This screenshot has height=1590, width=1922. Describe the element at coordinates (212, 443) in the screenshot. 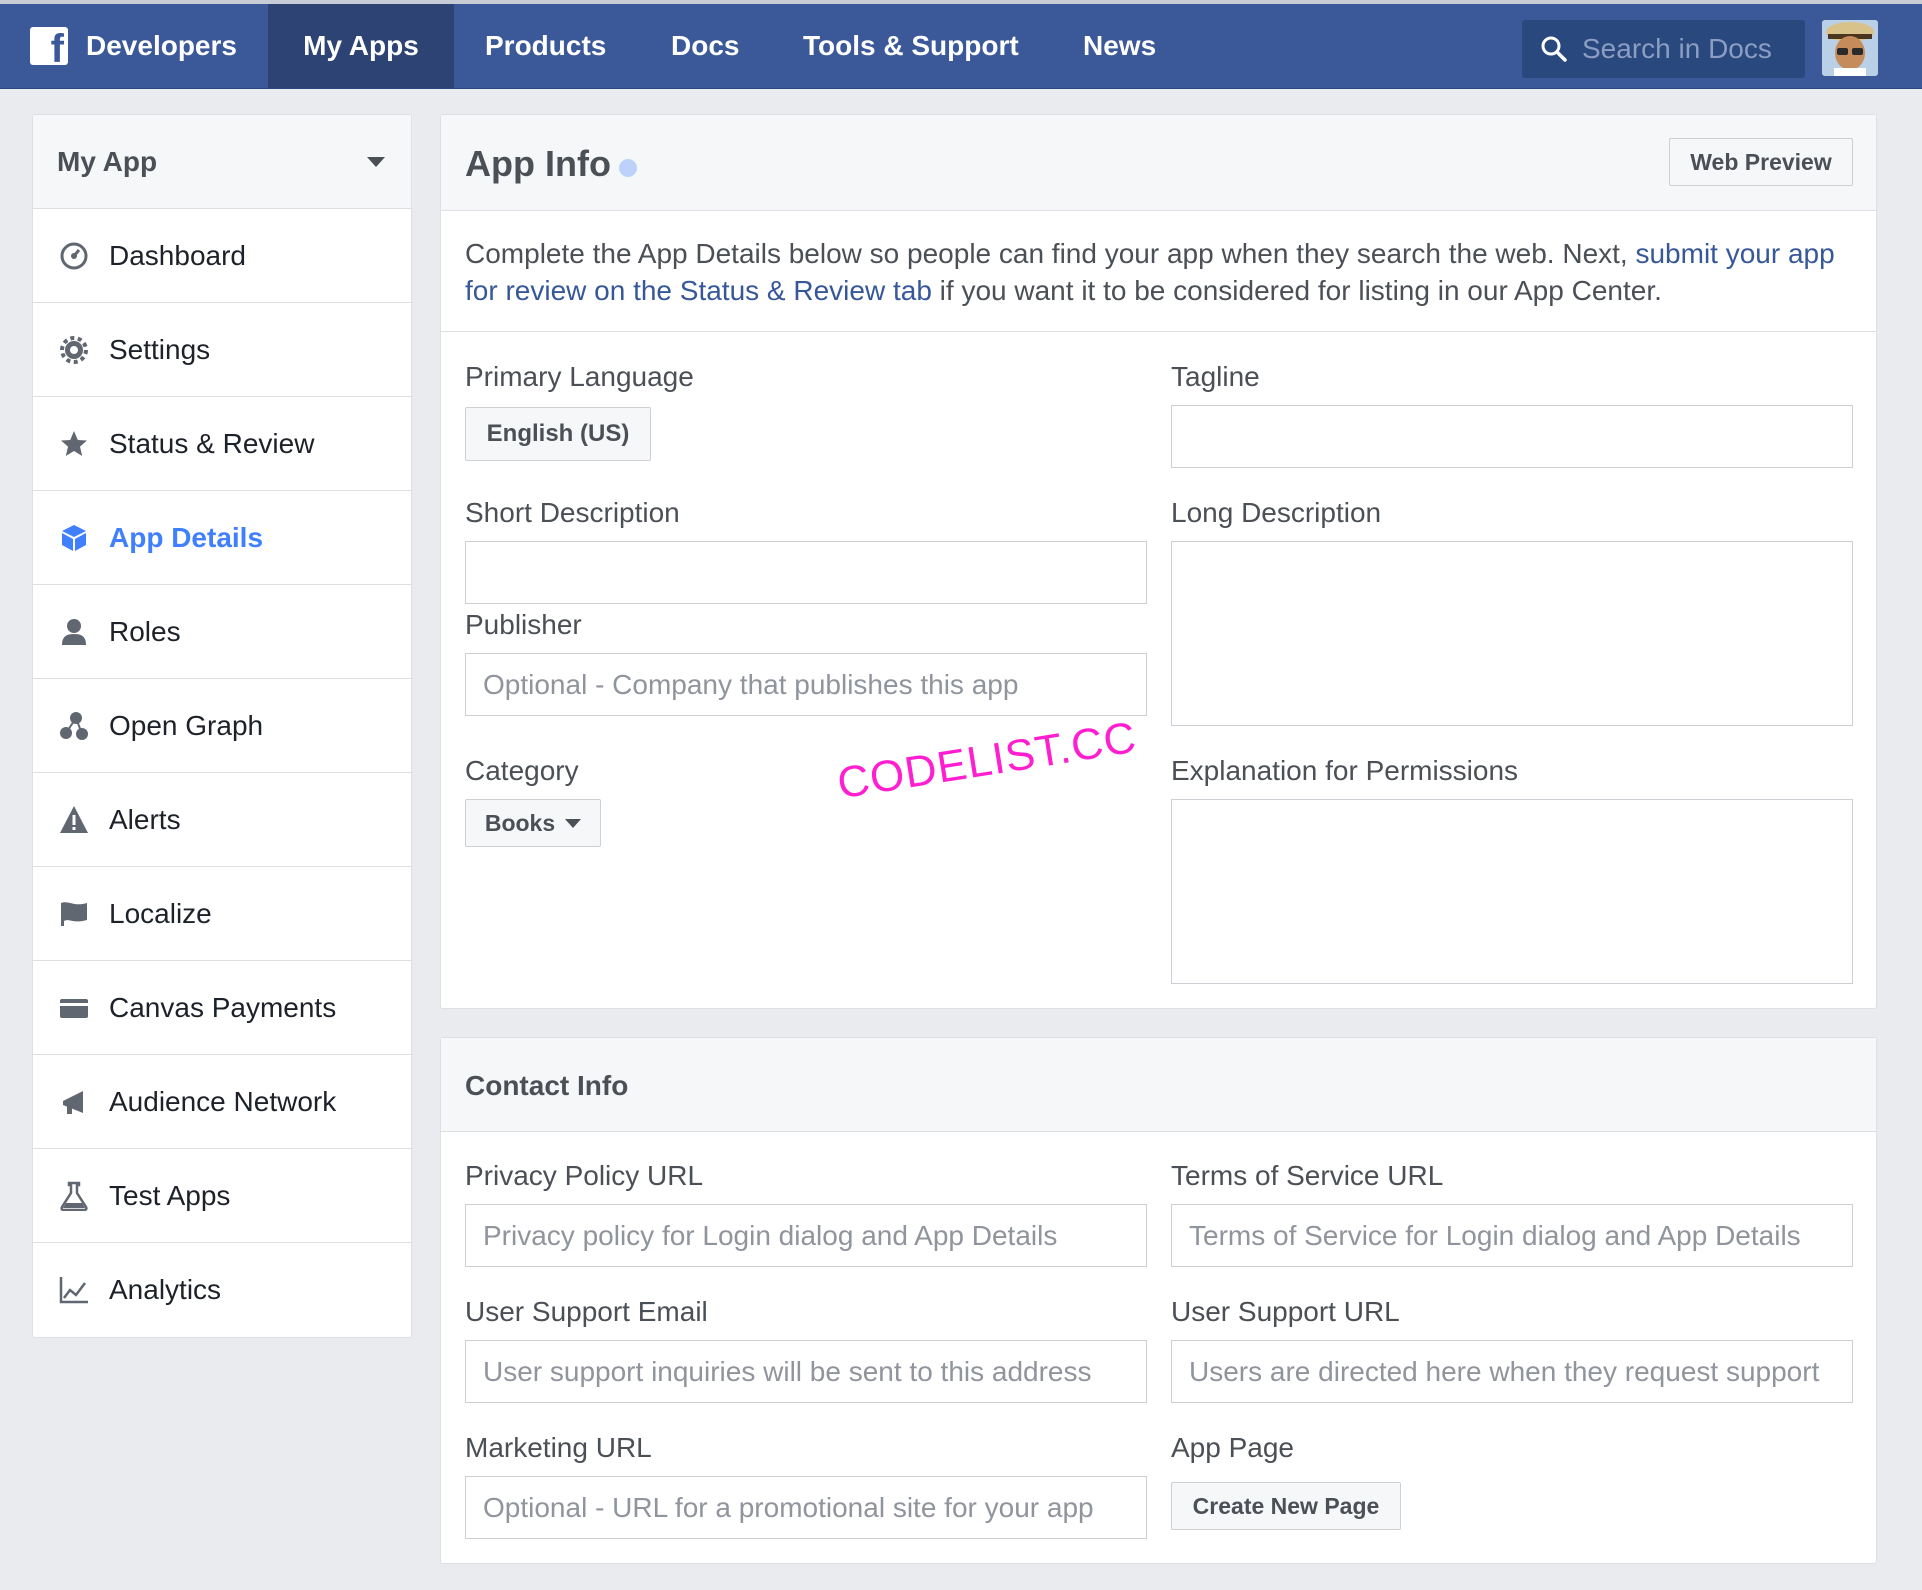

I see `sidebar-item-label: Status & Review` at that location.